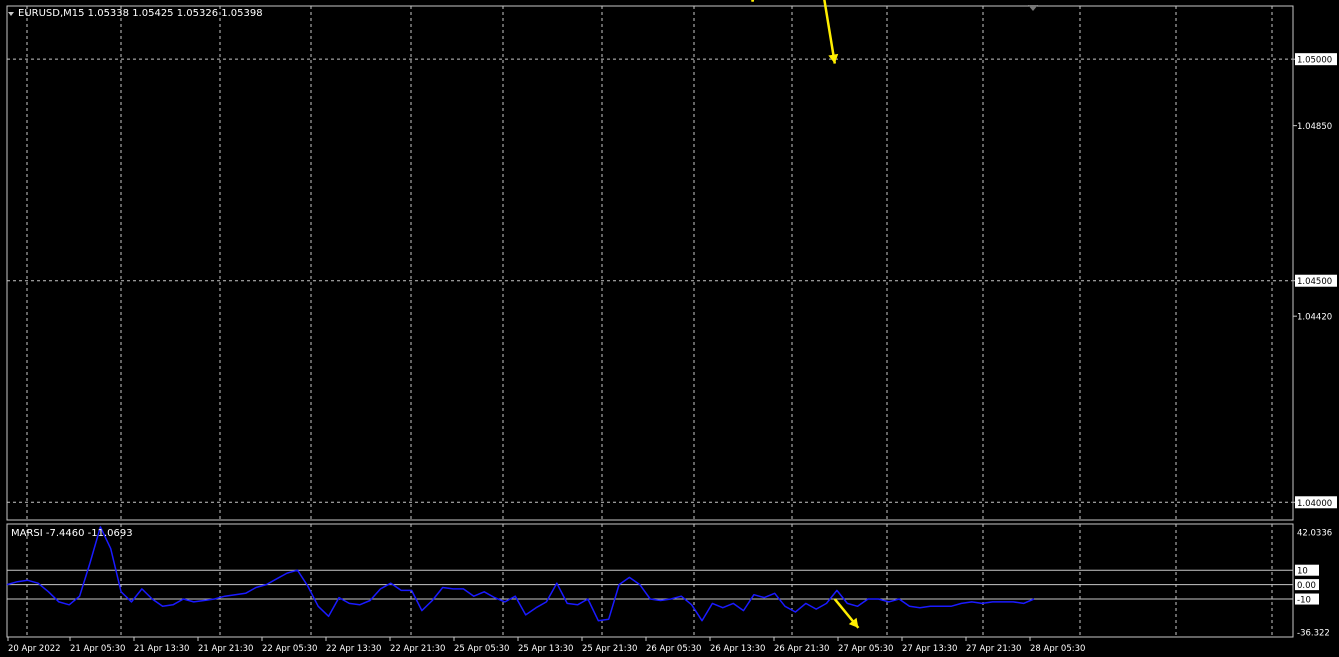  I want to click on time-tick-label: 25 Apr 13:30, so click(545, 649).